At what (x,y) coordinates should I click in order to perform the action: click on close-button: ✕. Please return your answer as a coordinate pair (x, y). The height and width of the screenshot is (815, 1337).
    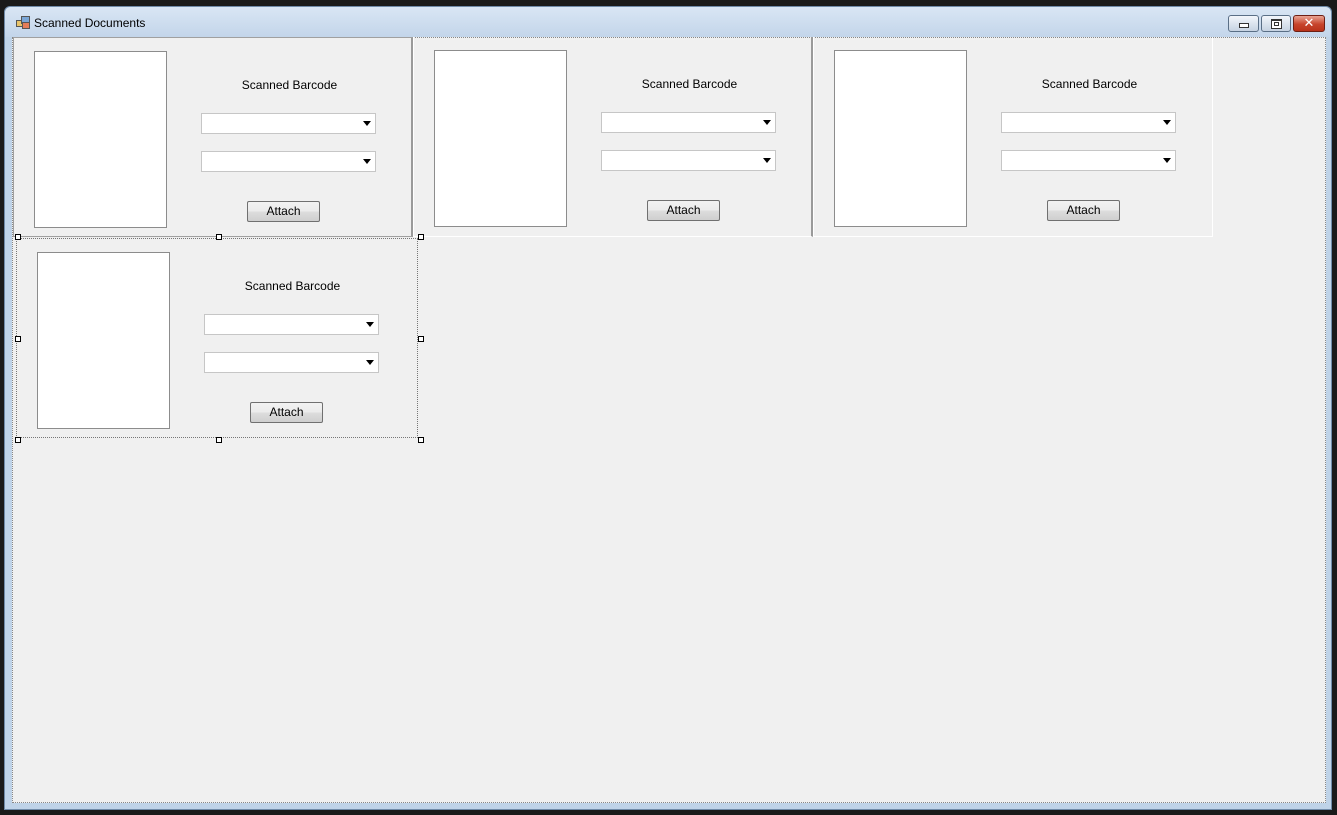
    Looking at the image, I should click on (1309, 23).